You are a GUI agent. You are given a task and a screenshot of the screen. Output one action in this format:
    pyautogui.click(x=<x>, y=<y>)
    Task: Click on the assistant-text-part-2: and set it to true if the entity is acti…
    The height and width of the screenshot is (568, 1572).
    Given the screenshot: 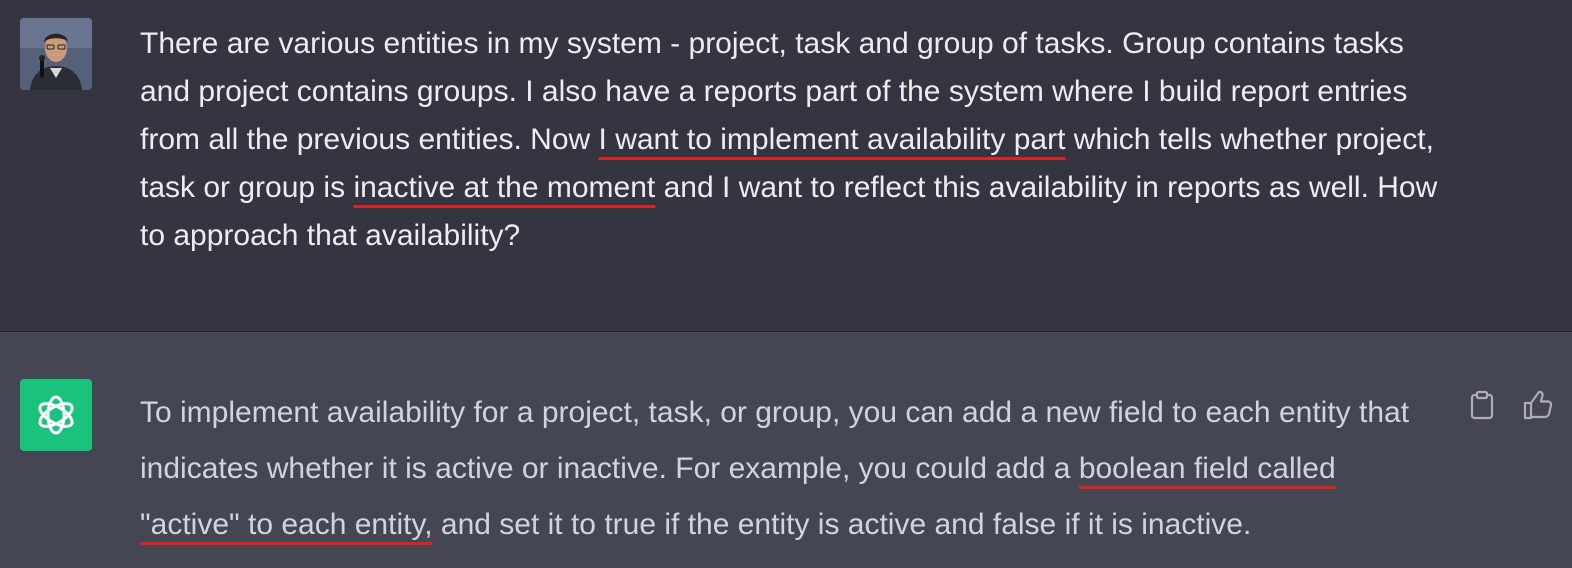 What is the action you would take?
    pyautogui.click(x=842, y=524)
    